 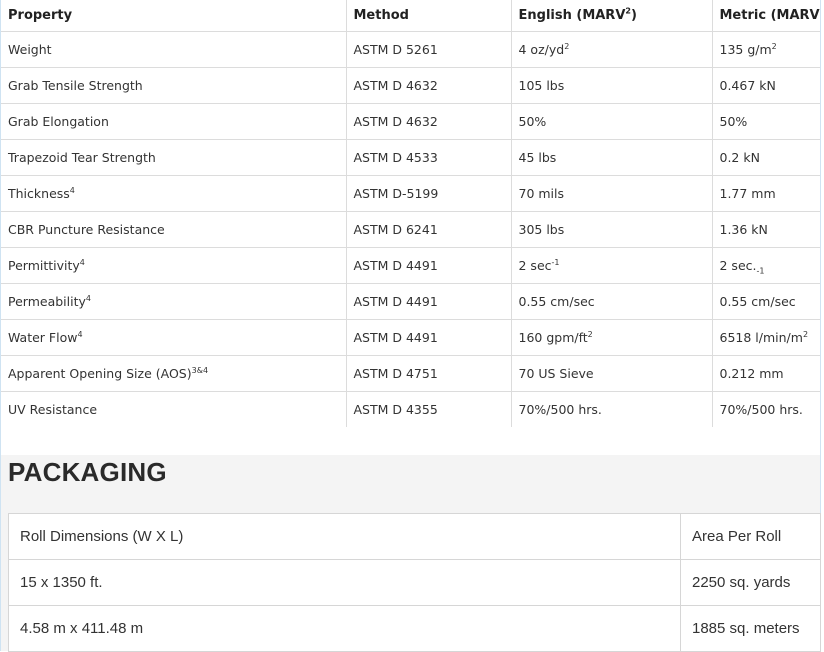 I want to click on metric-value: 2 sec., so click(x=738, y=265).